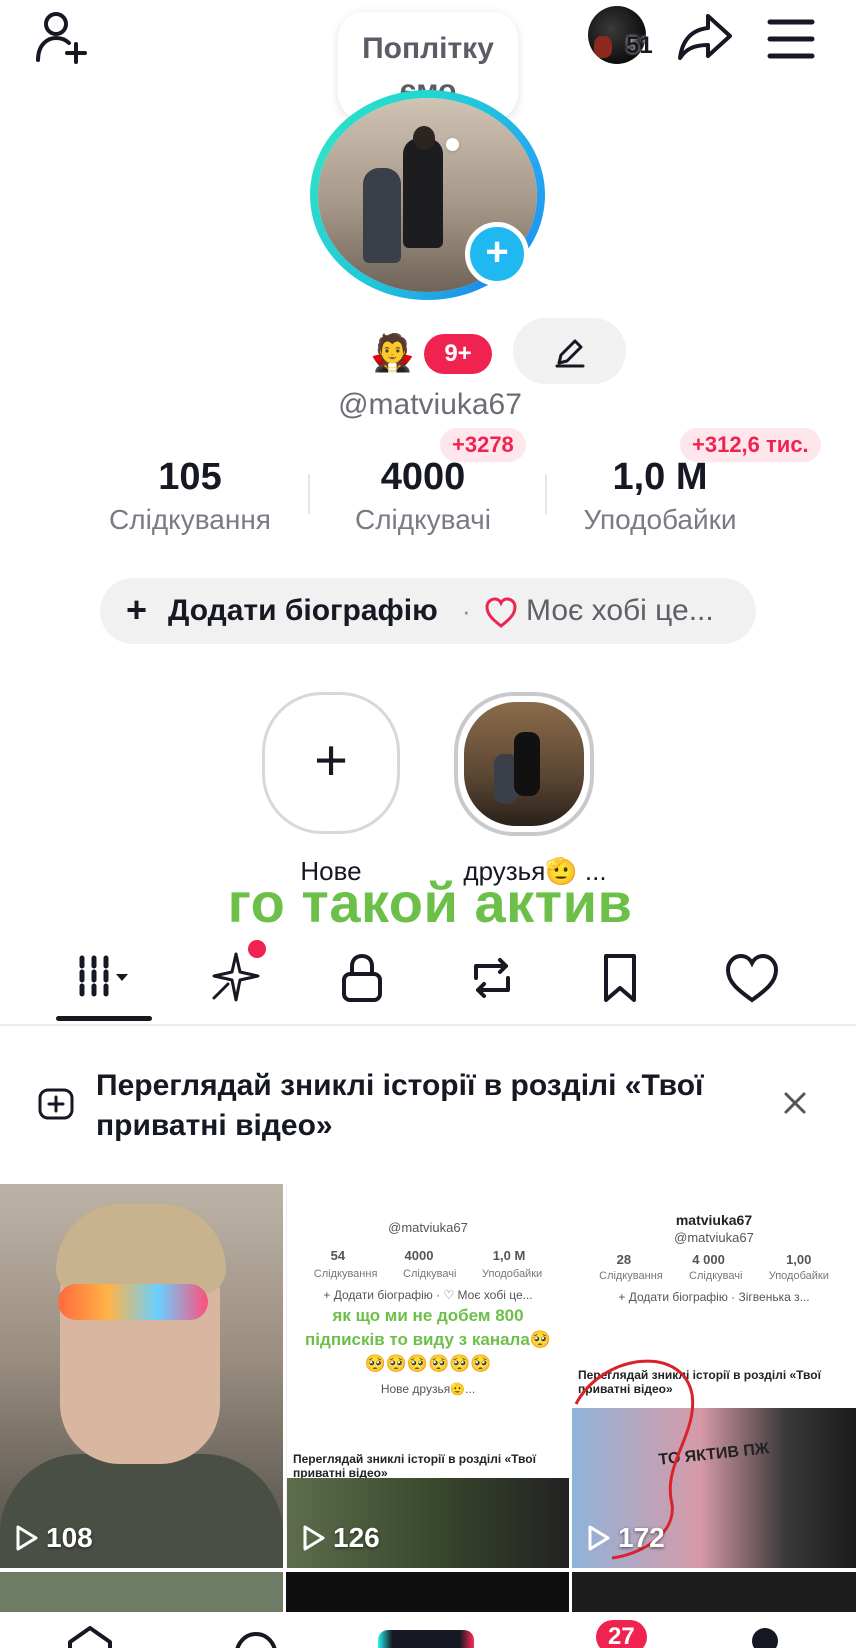  I want to click on add-bio-button: Додати біографію, so click(303, 611).